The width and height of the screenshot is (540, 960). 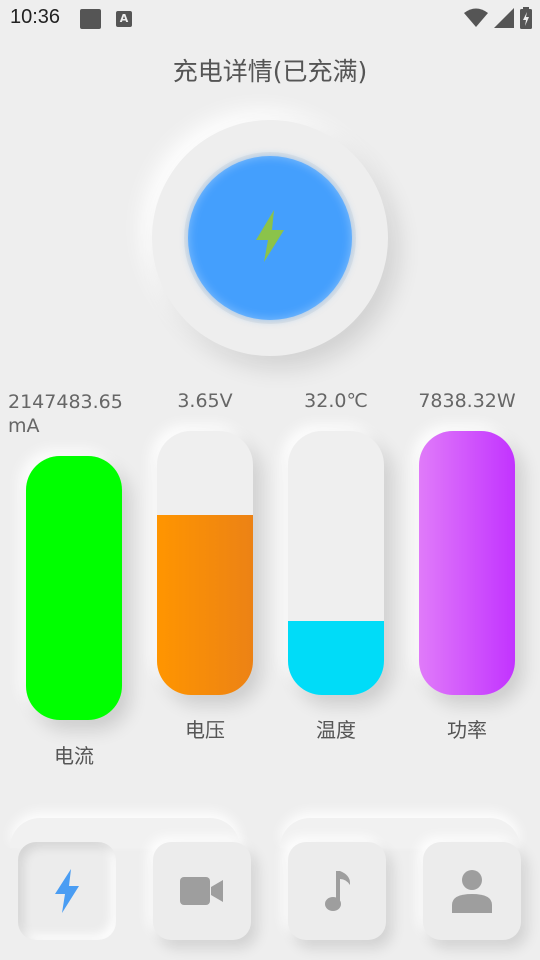 I want to click on temperature-value: 32.0℃, so click(x=336, y=401).